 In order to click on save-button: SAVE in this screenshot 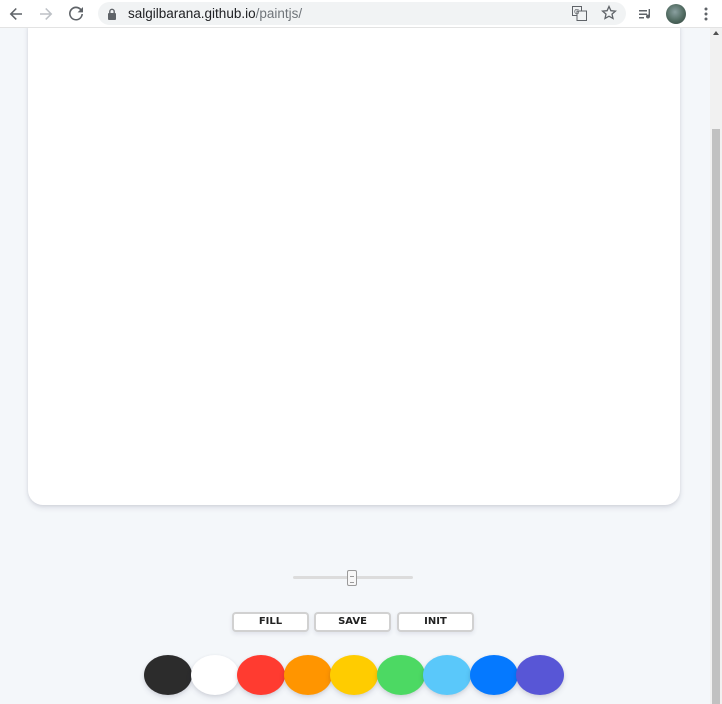, I will do `click(352, 622)`.